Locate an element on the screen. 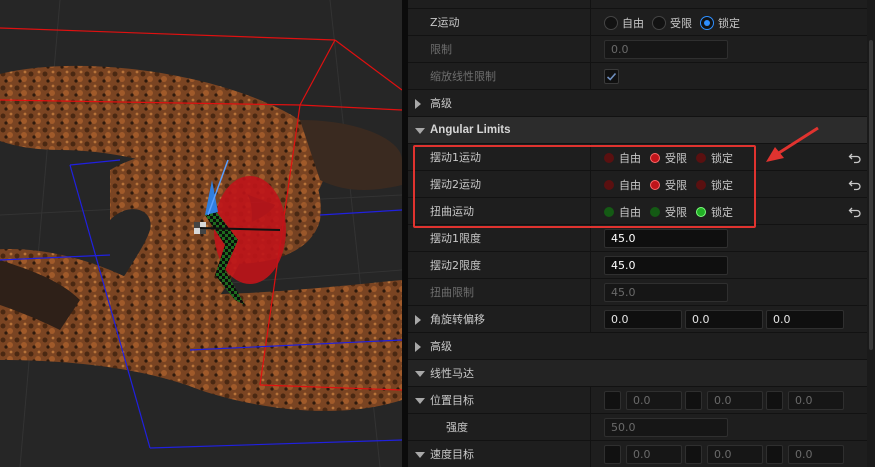 This screenshot has width=875, height=467. swing1-radio-group: 自由 受限 锁定 is located at coordinates (673, 157).